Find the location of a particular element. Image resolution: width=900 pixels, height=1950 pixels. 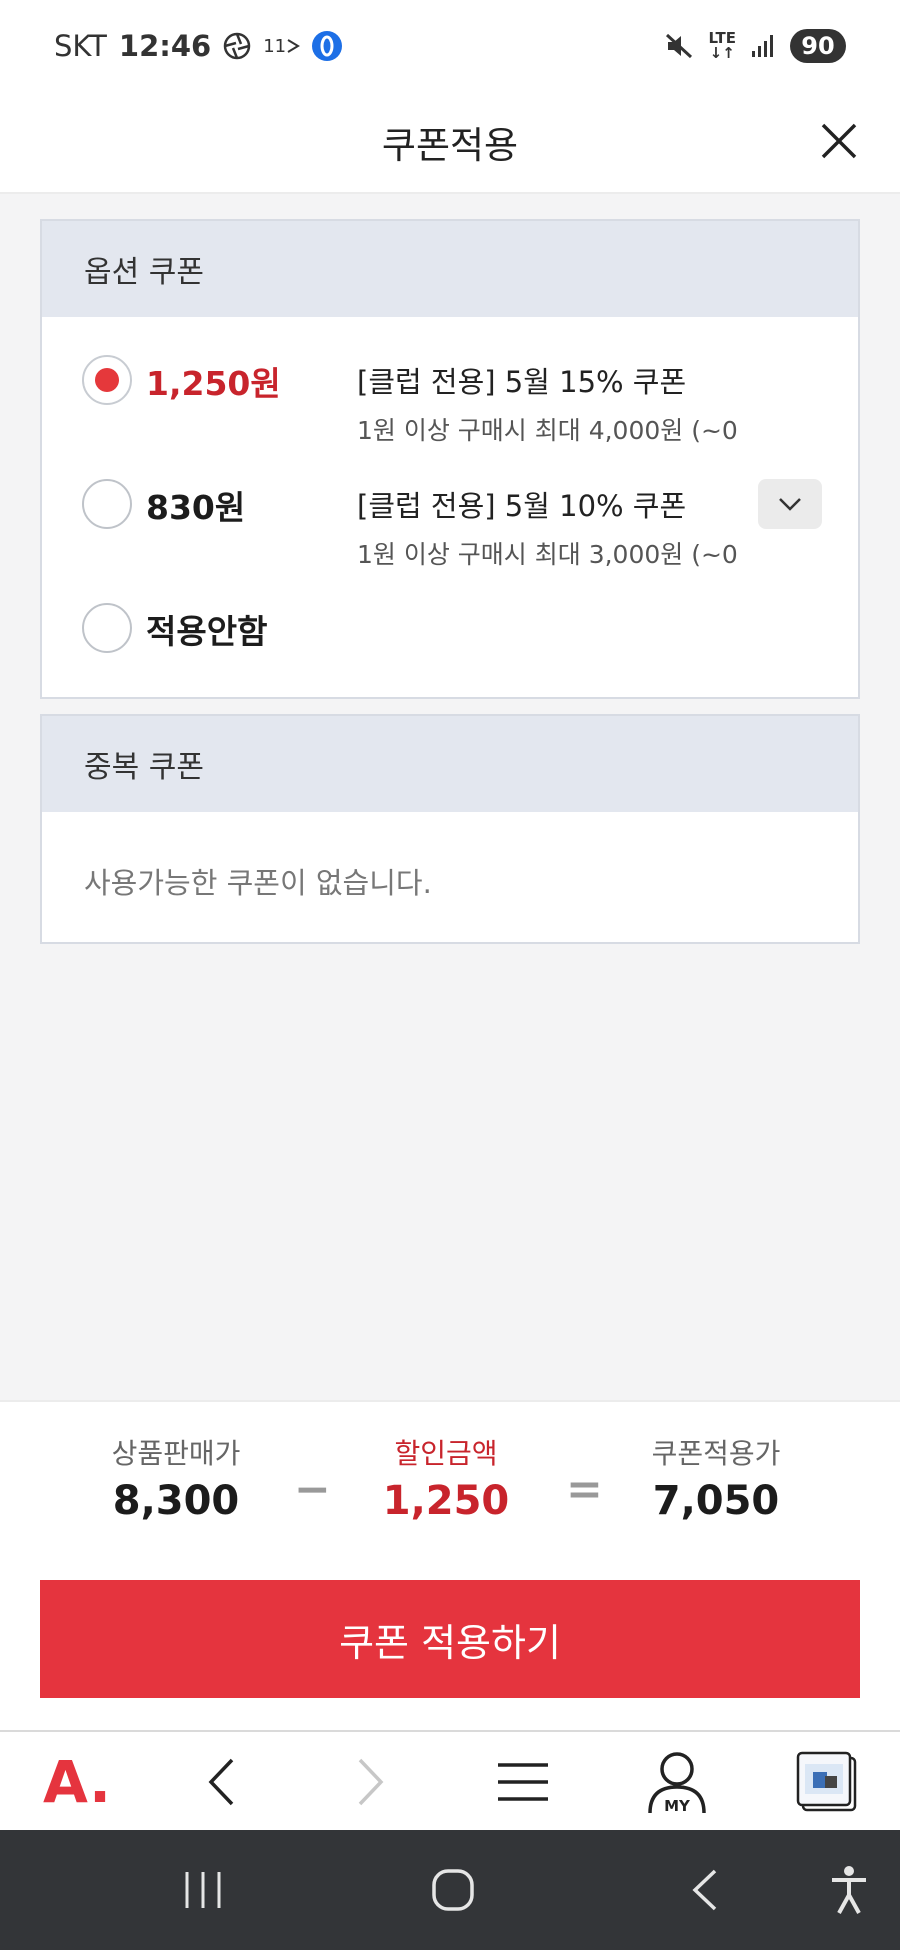

status-bar: SKT 12:46 11 LTE ↓↑ 90 is located at coordinates (450, 46).